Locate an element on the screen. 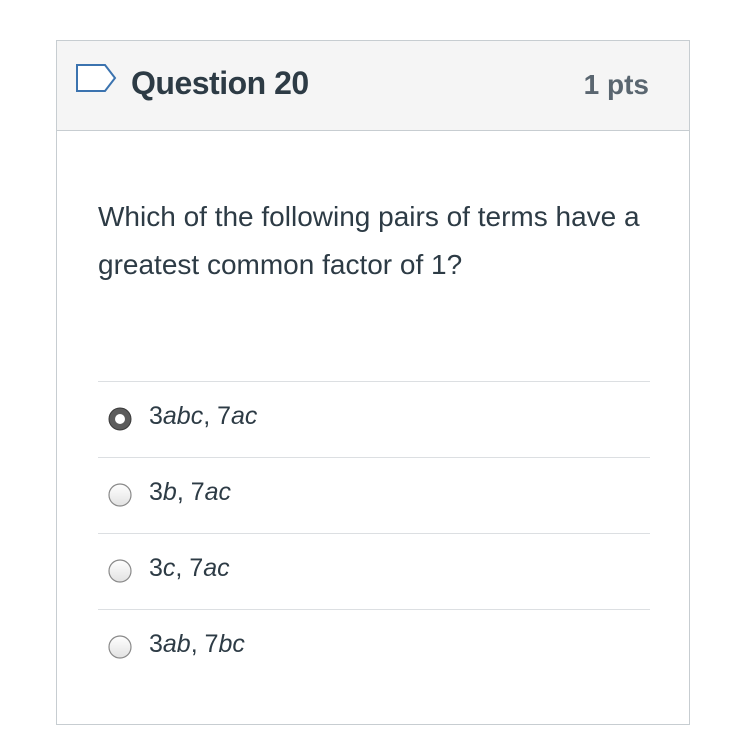 This screenshot has height=746, width=748. answer-label: 3b, 7ac is located at coordinates (190, 492).